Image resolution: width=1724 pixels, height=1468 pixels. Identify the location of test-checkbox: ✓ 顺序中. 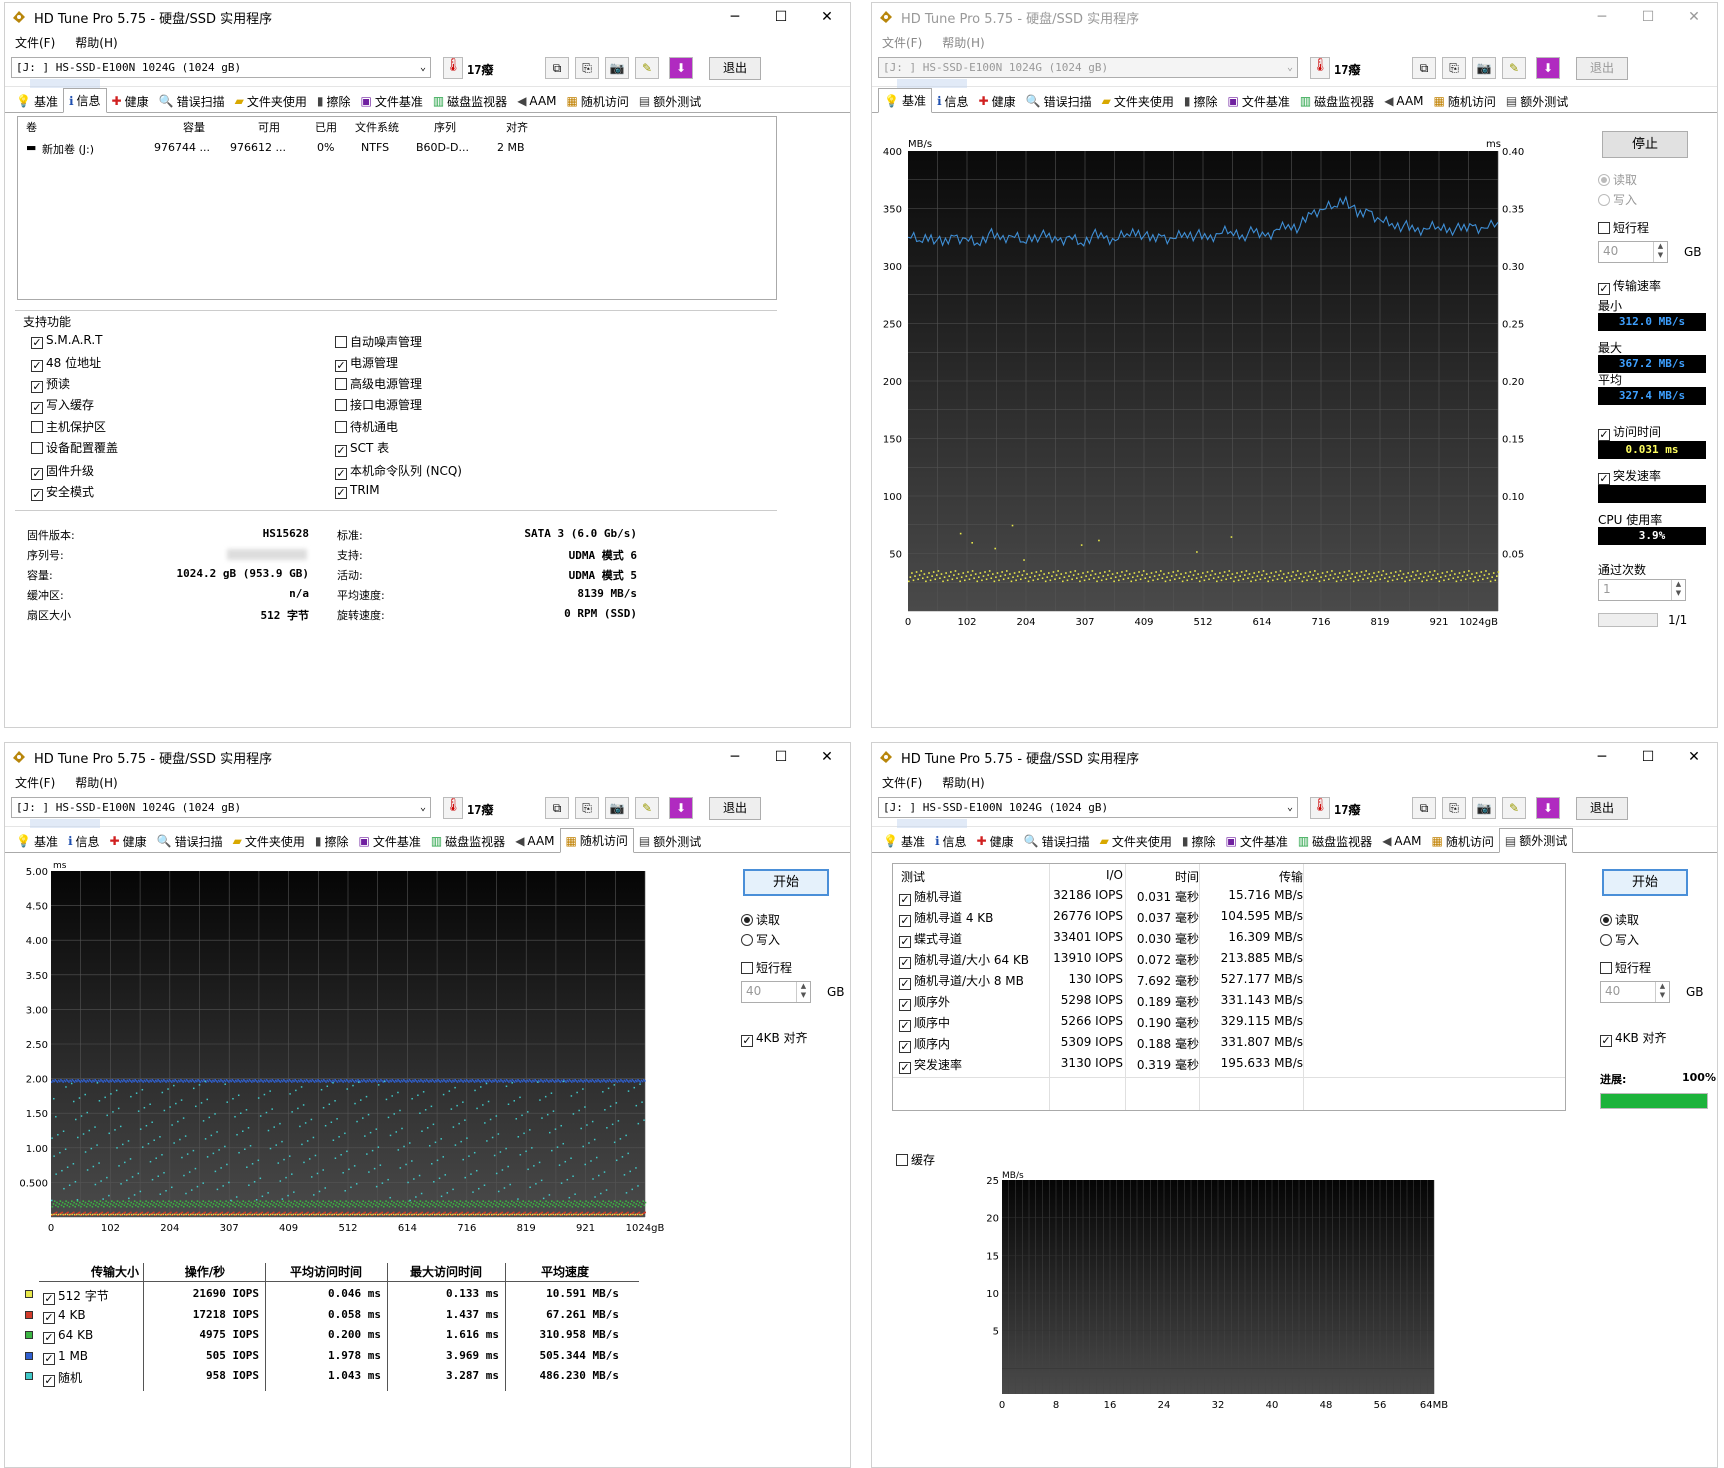
(924, 1023).